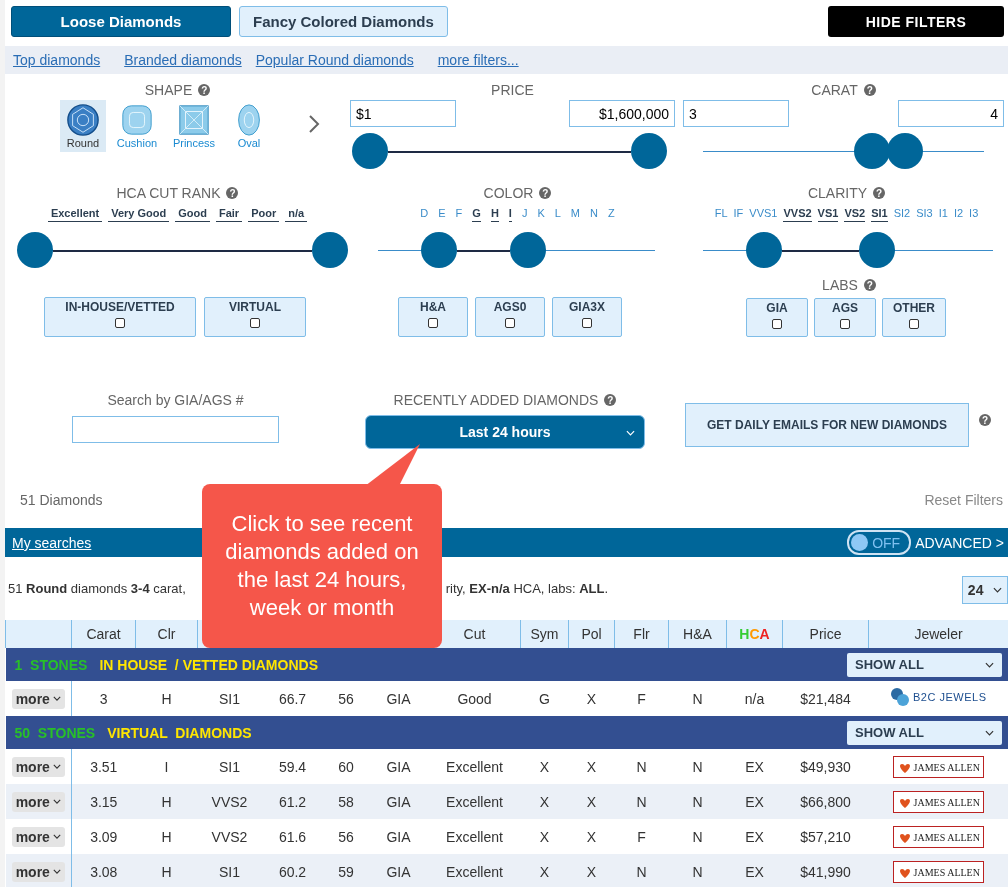 The height and width of the screenshot is (887, 1008). Describe the element at coordinates (121, 21) in the screenshot. I see `tab: Loose Diamonds` at that location.